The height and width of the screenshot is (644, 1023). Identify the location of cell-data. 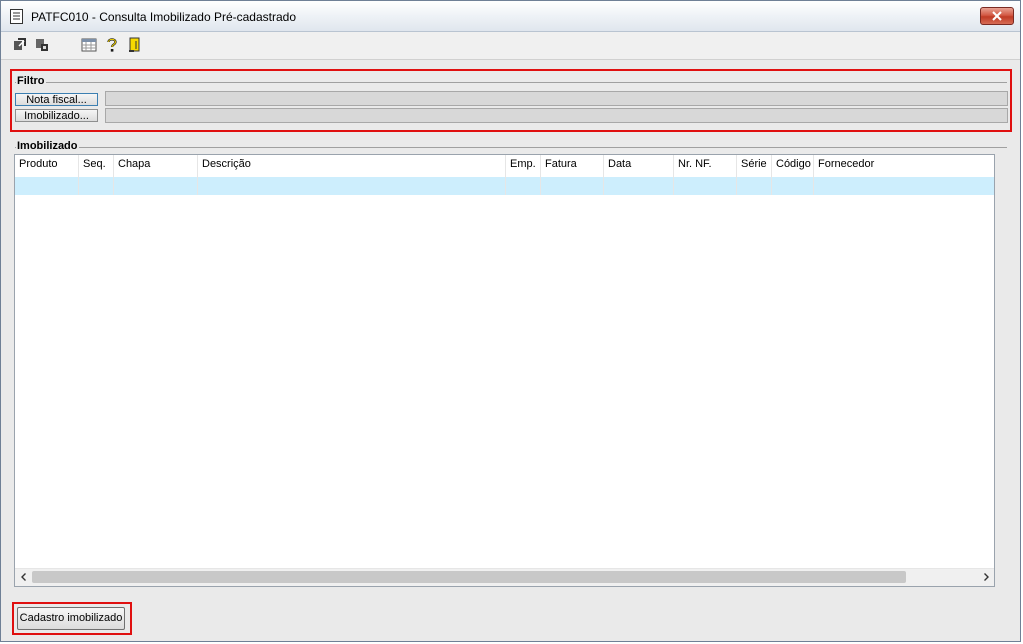
(639, 186).